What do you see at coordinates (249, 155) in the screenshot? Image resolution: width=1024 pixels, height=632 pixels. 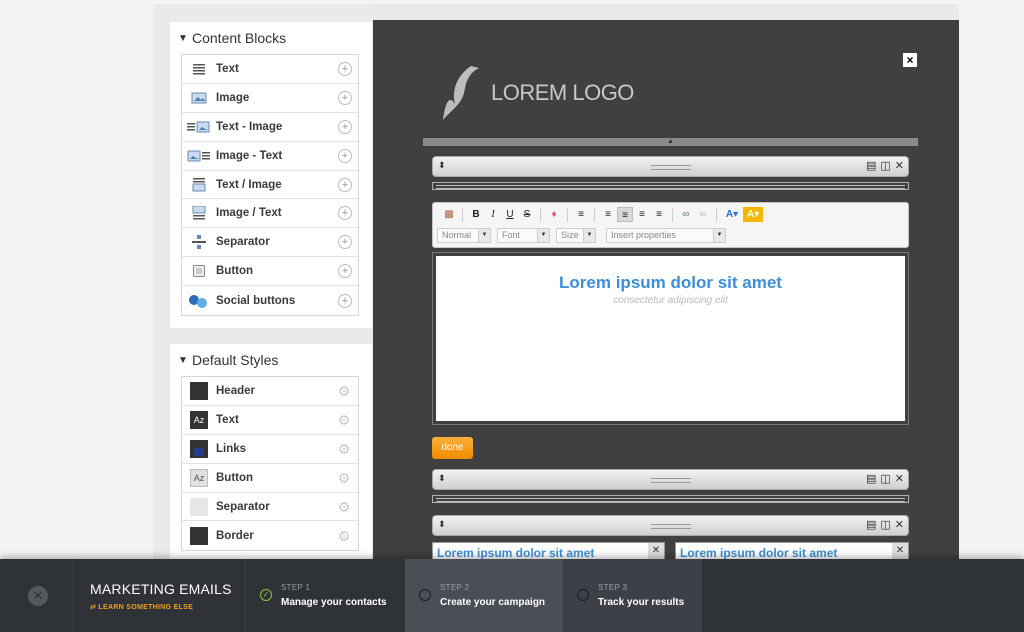 I see `block-item-label: Image - Text` at bounding box center [249, 155].